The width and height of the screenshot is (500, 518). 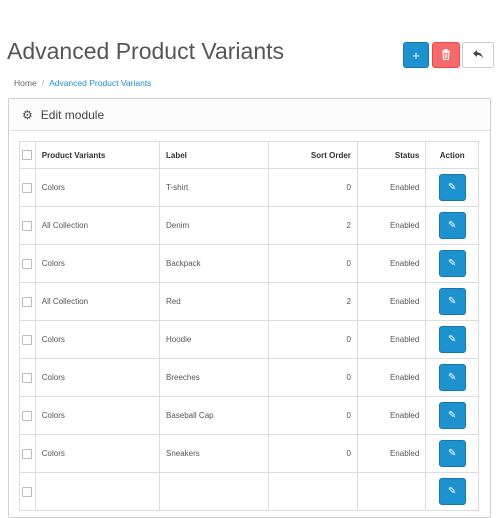 I want to click on back-button, so click(x=478, y=55).